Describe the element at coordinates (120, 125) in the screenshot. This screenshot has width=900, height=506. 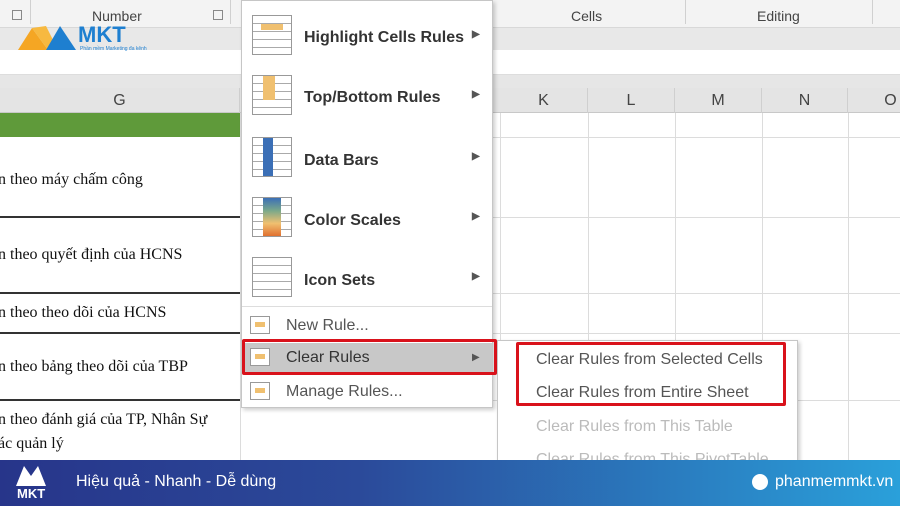
I see `green-header-cell` at that location.